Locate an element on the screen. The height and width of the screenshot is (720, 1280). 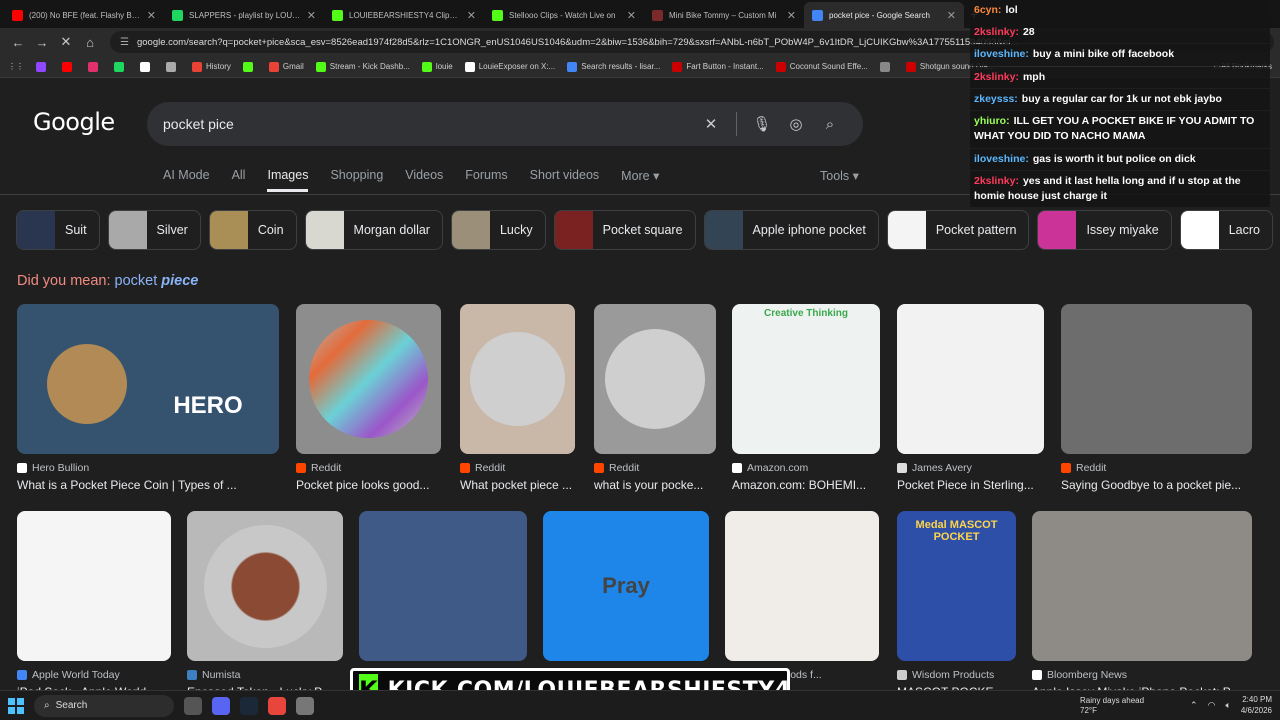
task-view-icon is located at coordinates (193, 705).